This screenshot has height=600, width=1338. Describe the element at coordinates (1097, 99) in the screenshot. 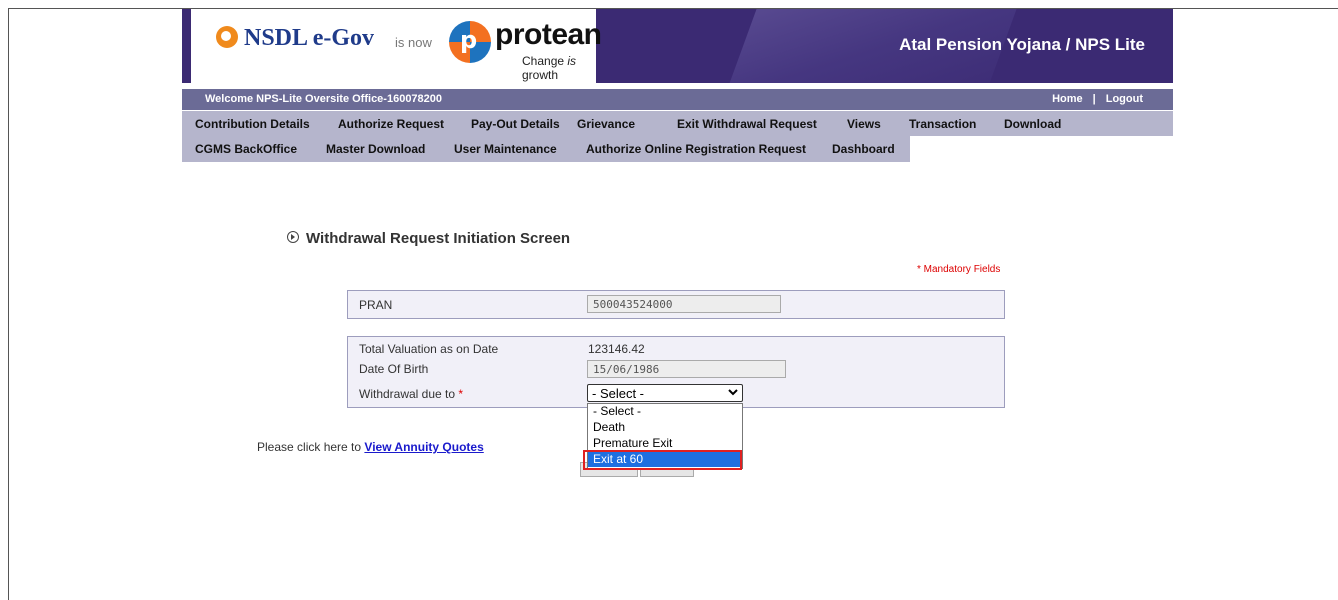

I see `top-links: Home | Logout` at that location.